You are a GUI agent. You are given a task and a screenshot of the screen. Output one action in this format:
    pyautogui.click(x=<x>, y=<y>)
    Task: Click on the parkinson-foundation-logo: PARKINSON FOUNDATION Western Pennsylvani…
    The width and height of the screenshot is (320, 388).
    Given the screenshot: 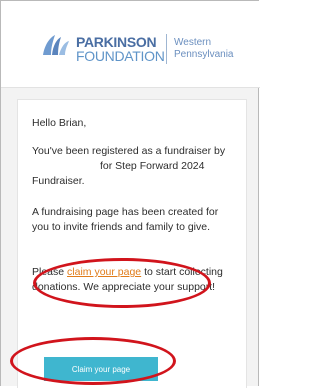 What is the action you would take?
    pyautogui.click(x=141, y=46)
    